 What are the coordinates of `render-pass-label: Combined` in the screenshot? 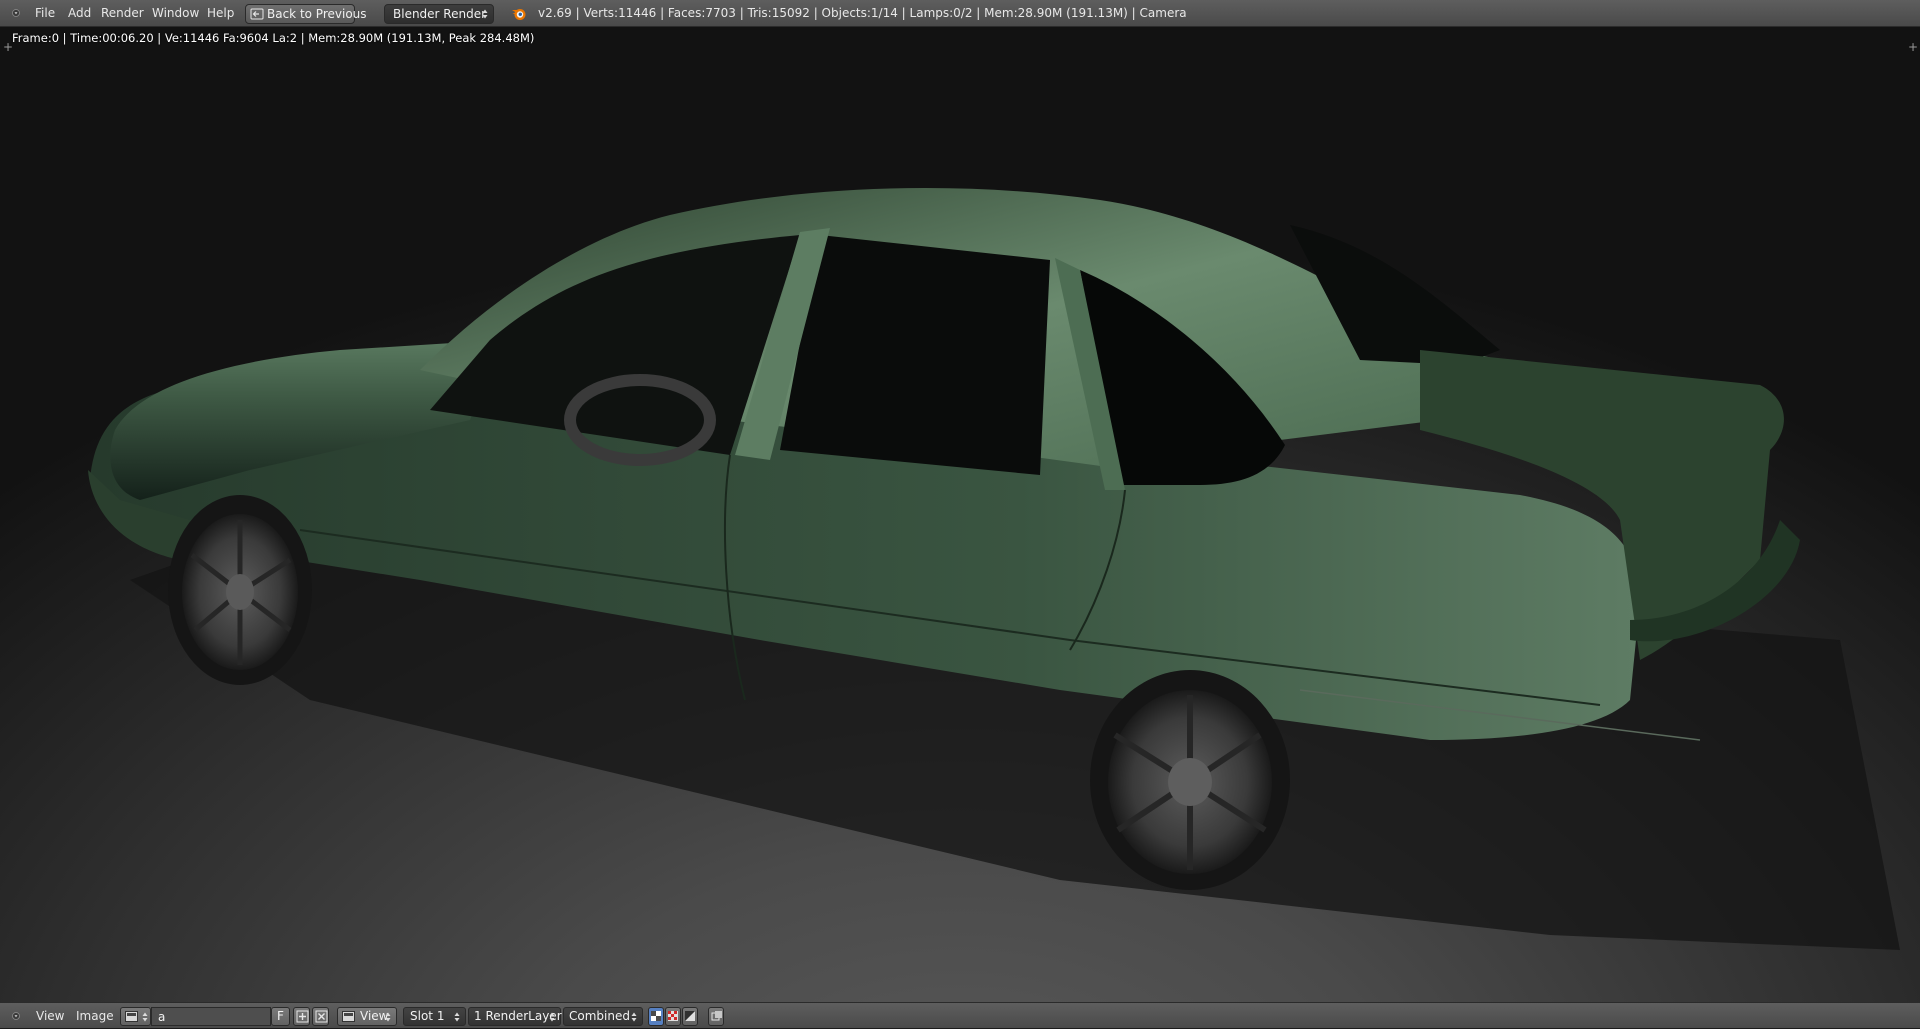 It's located at (599, 1016).